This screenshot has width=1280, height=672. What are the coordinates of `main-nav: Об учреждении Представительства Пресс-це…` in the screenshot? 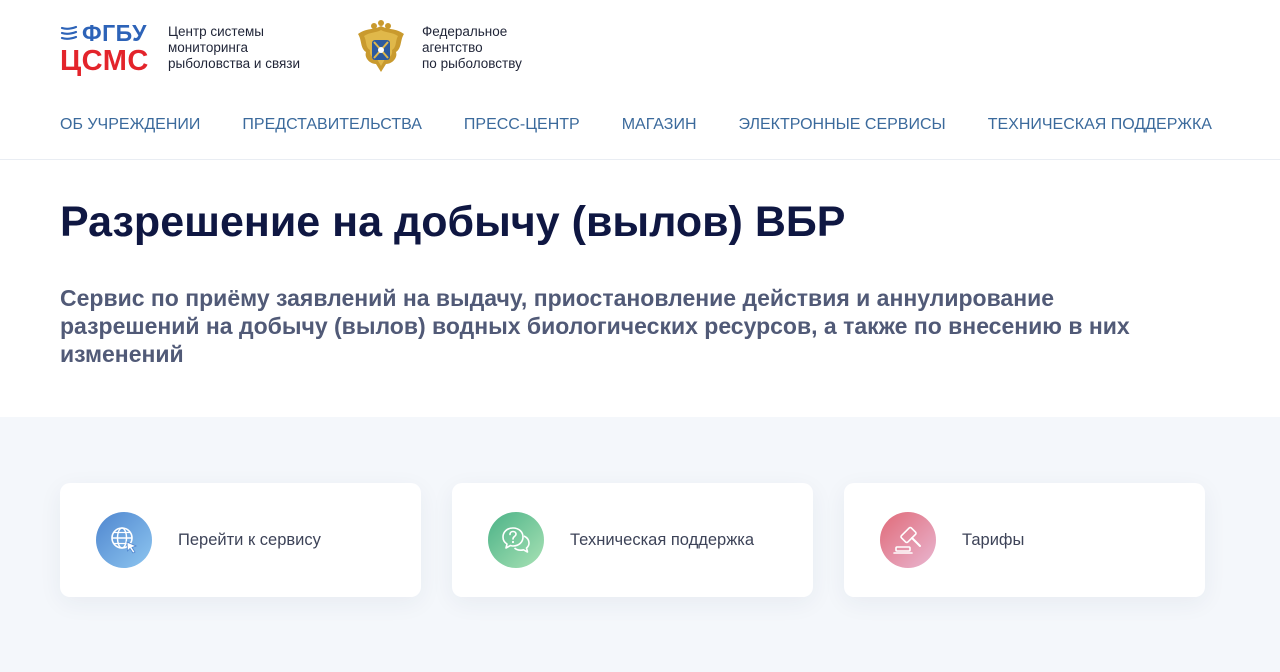 It's located at (636, 125).